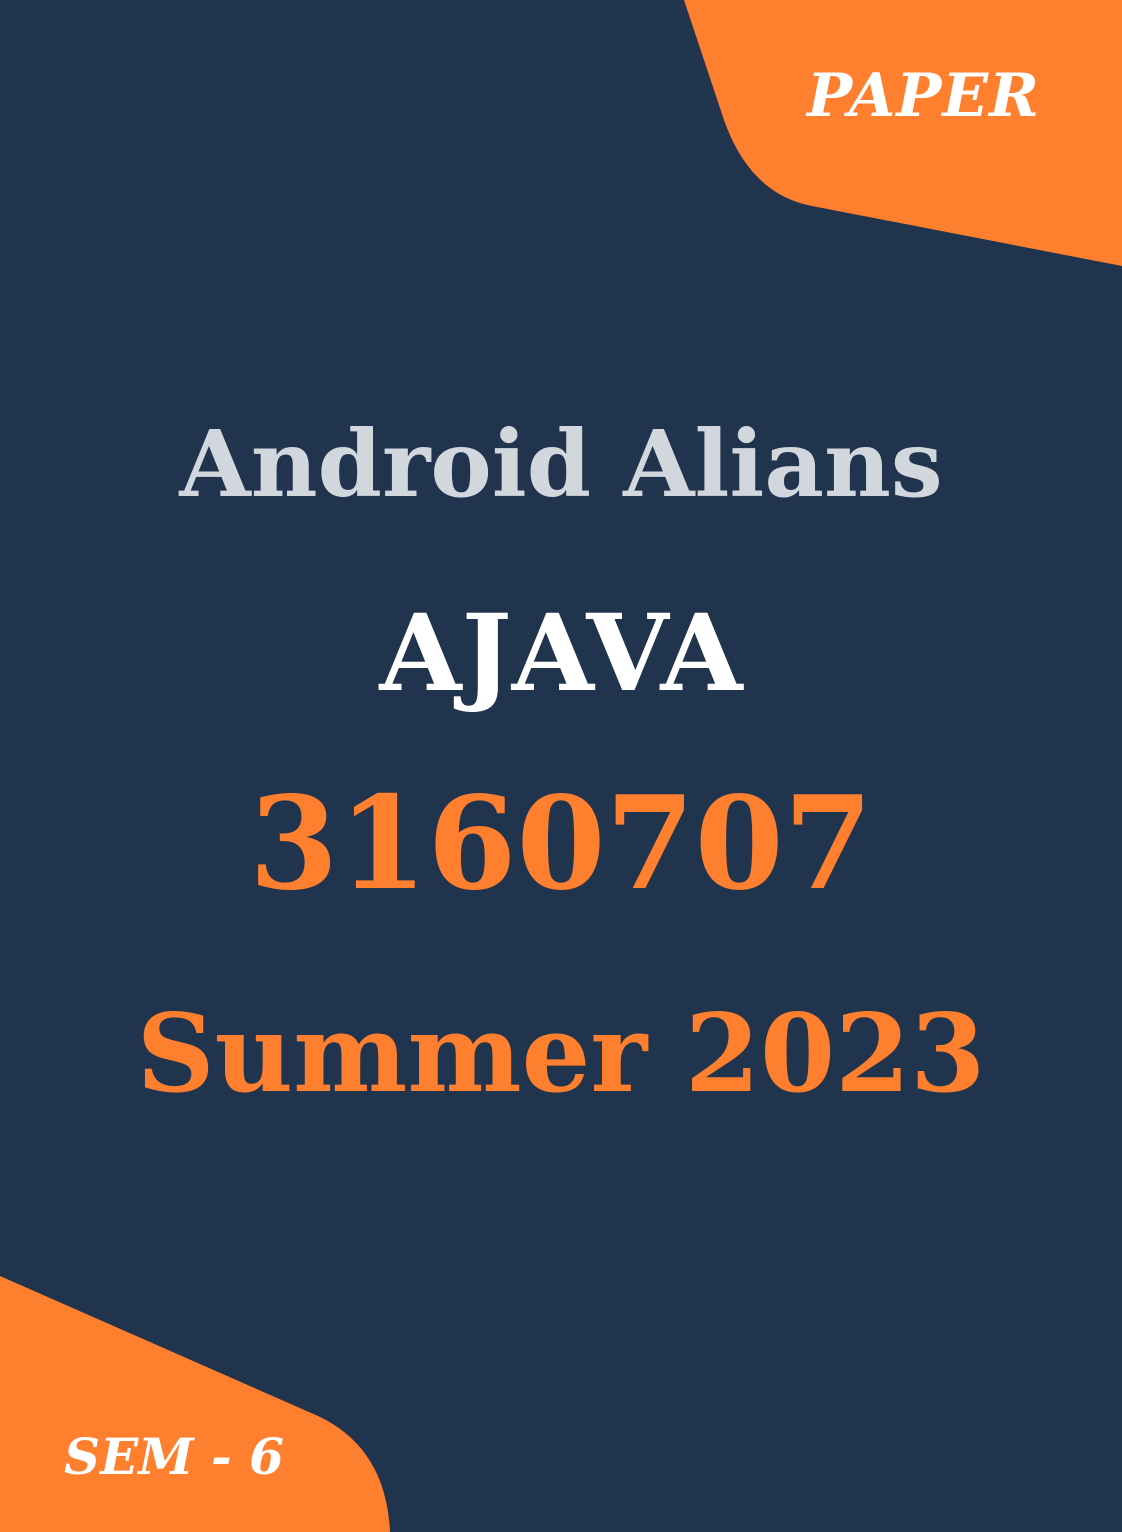  I want to click on subject-code: 3160707, so click(561, 844).